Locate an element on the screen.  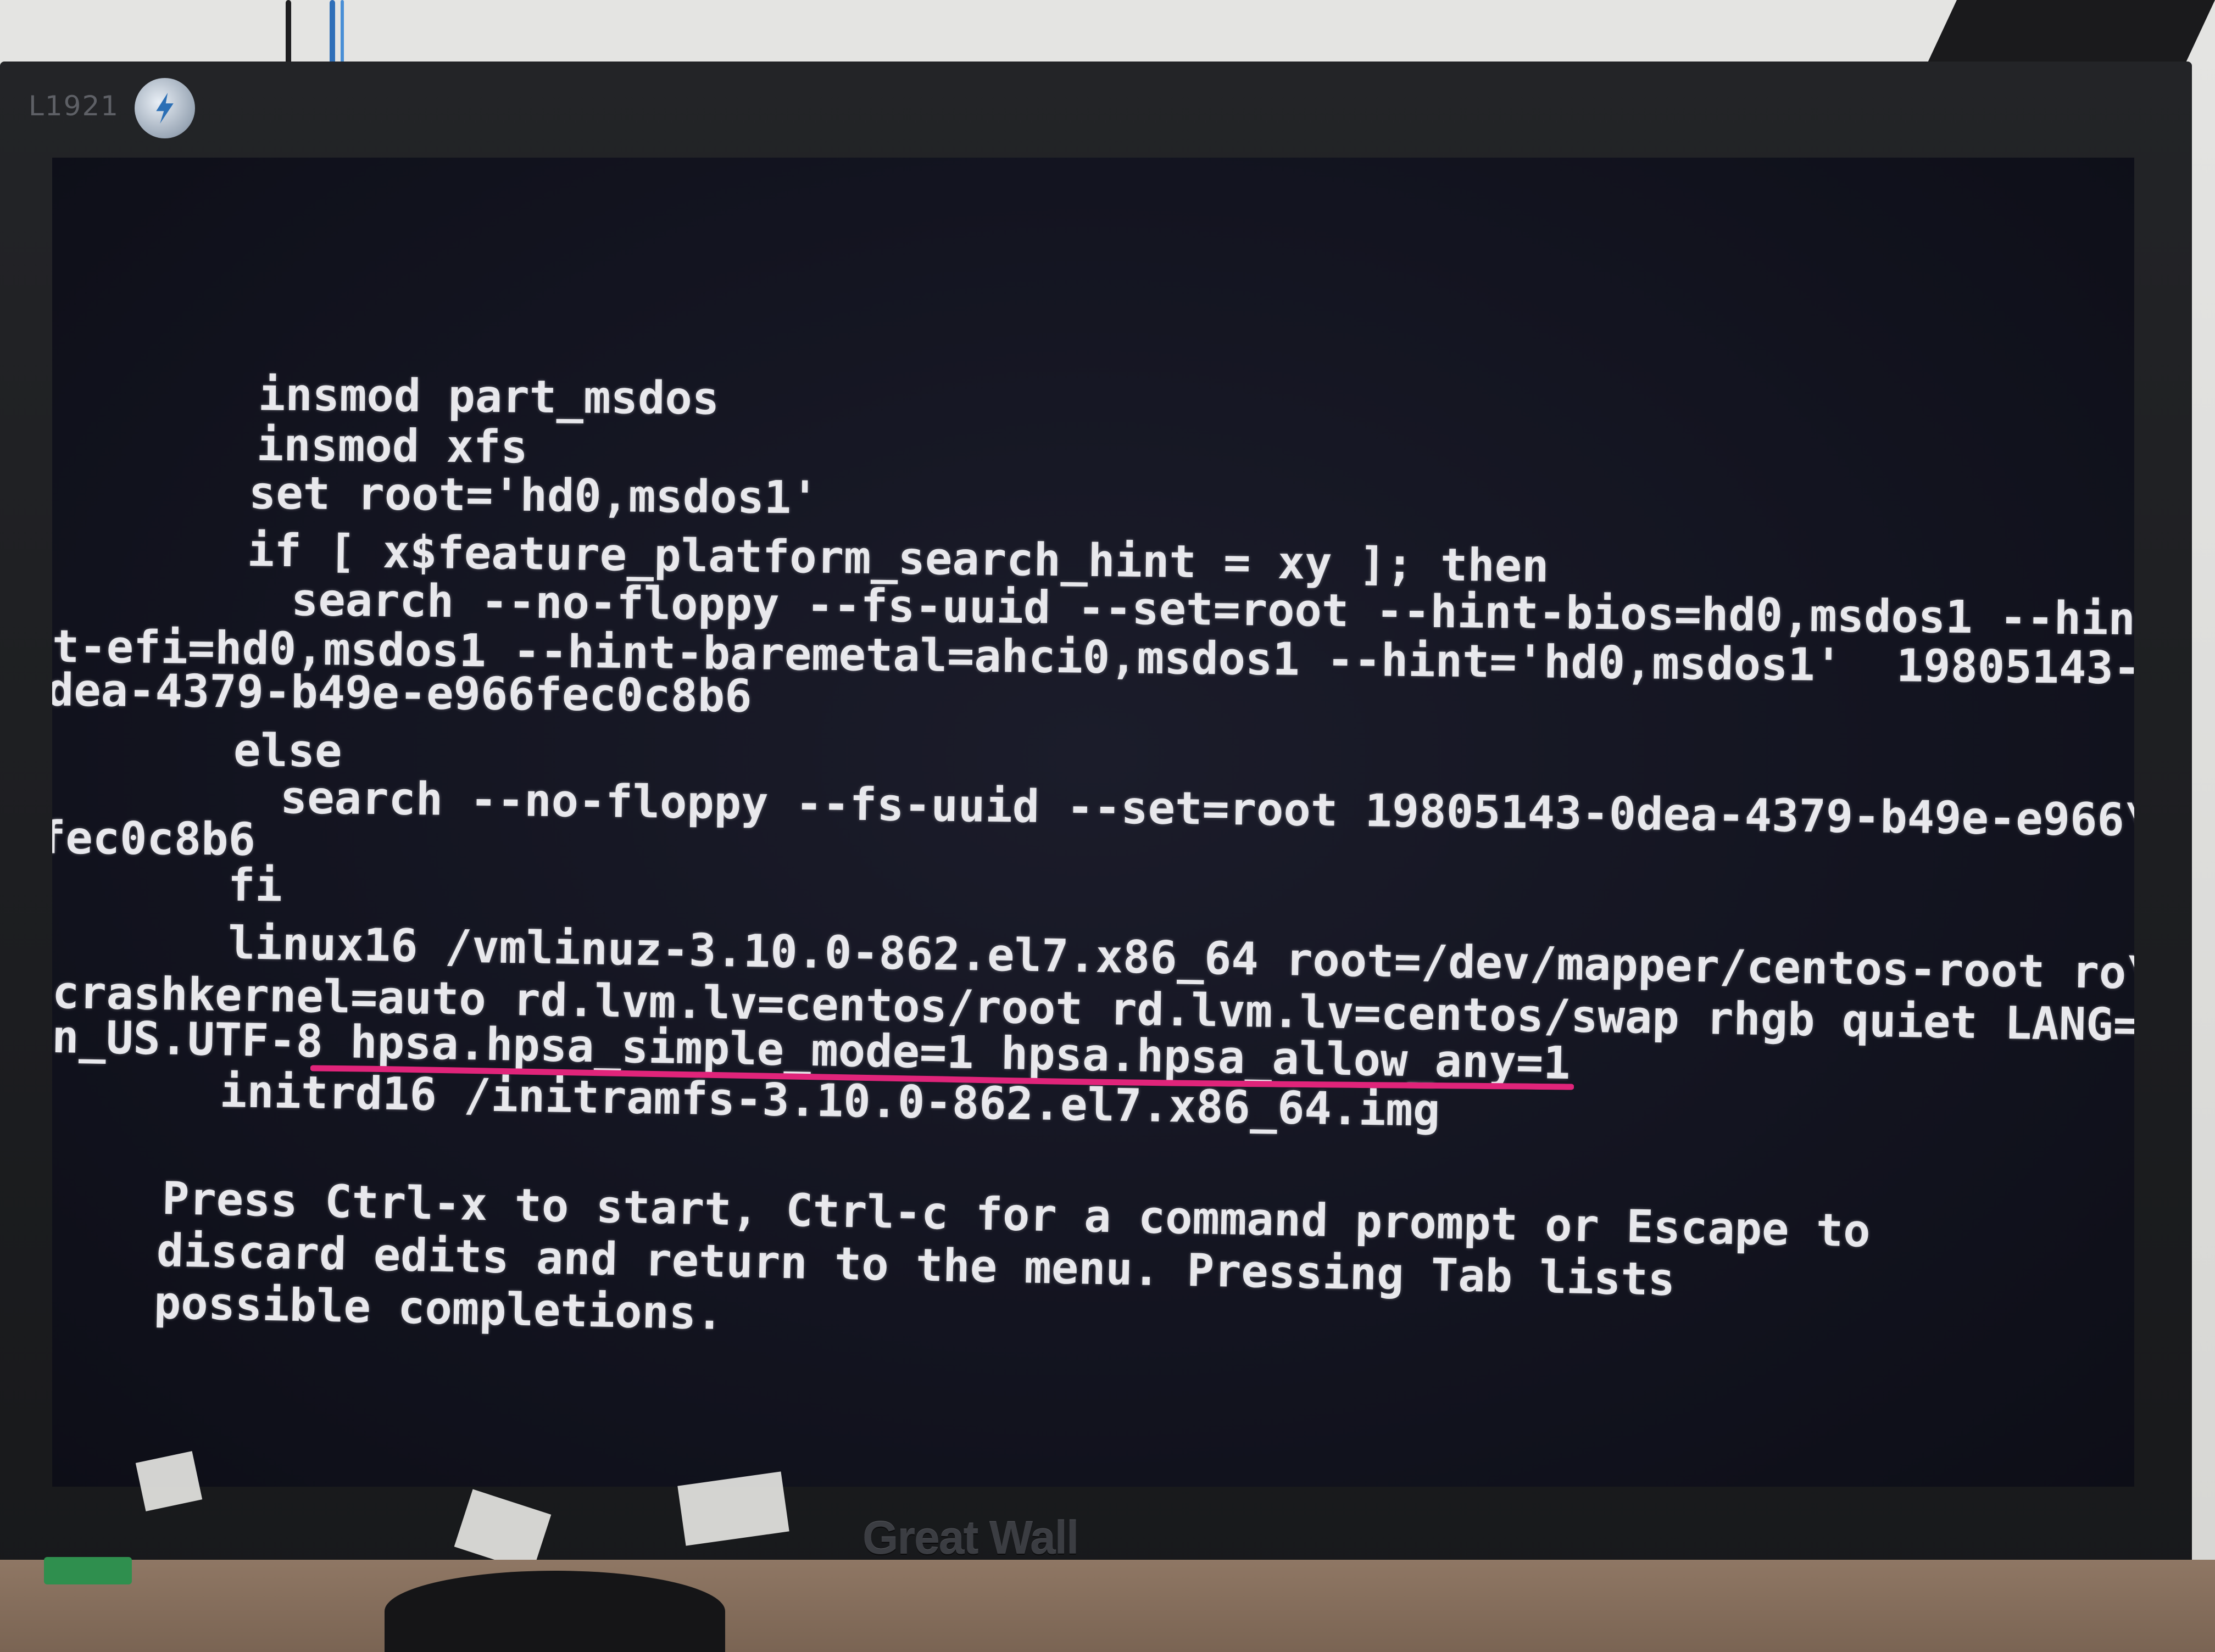
grub-line: else is located at coordinates (287, 751).